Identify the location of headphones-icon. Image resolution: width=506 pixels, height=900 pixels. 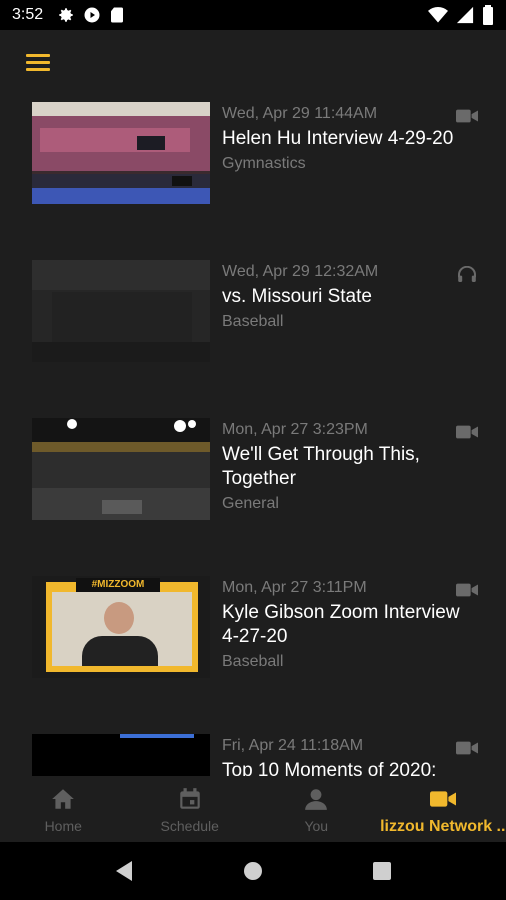
(467, 274).